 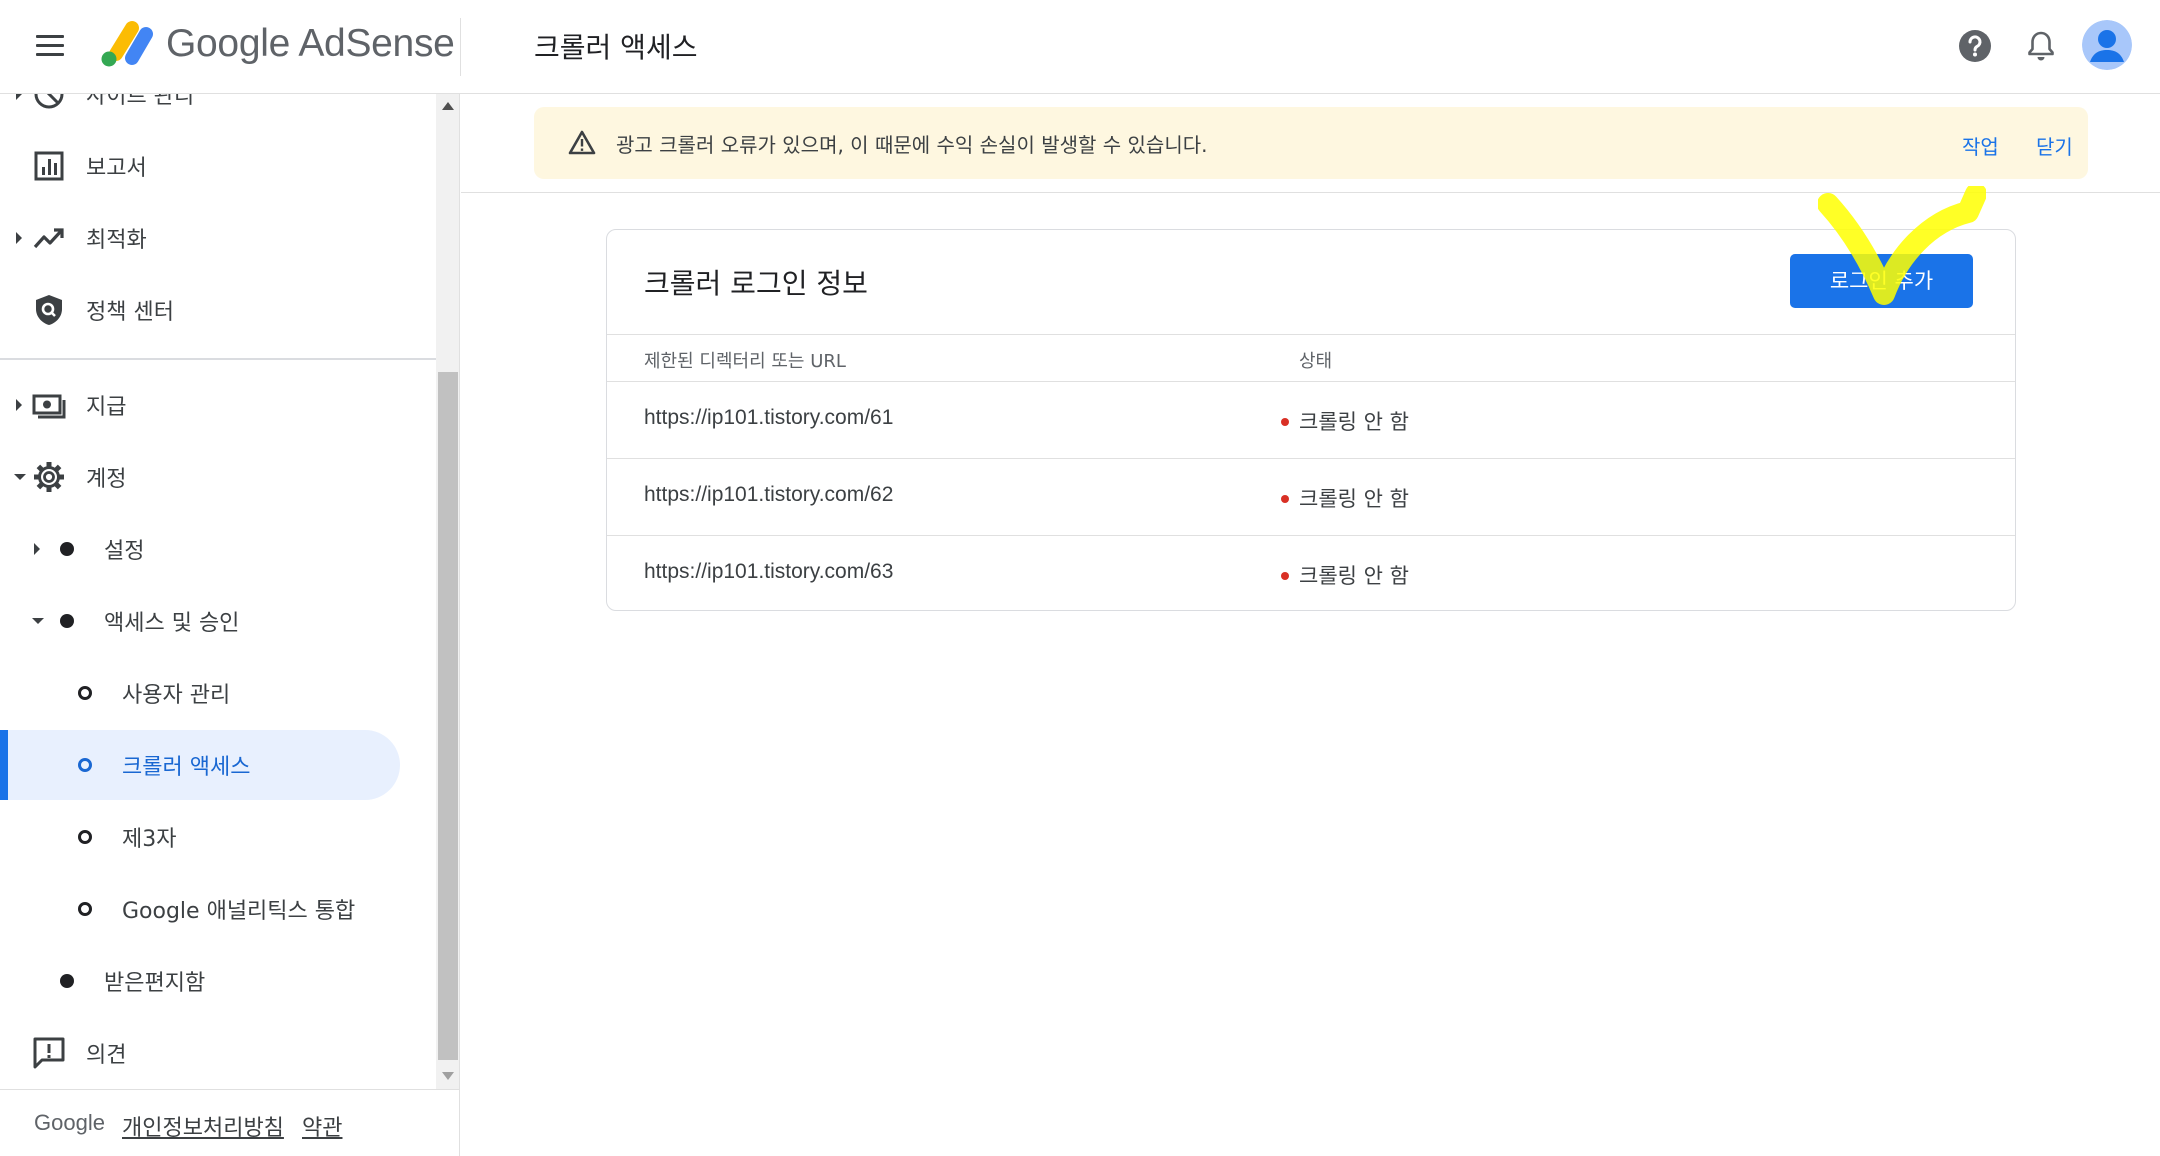 What do you see at coordinates (745, 361) in the screenshot?
I see `column-header-restricted-url: 제한된 디렉터리 또는 URL` at bounding box center [745, 361].